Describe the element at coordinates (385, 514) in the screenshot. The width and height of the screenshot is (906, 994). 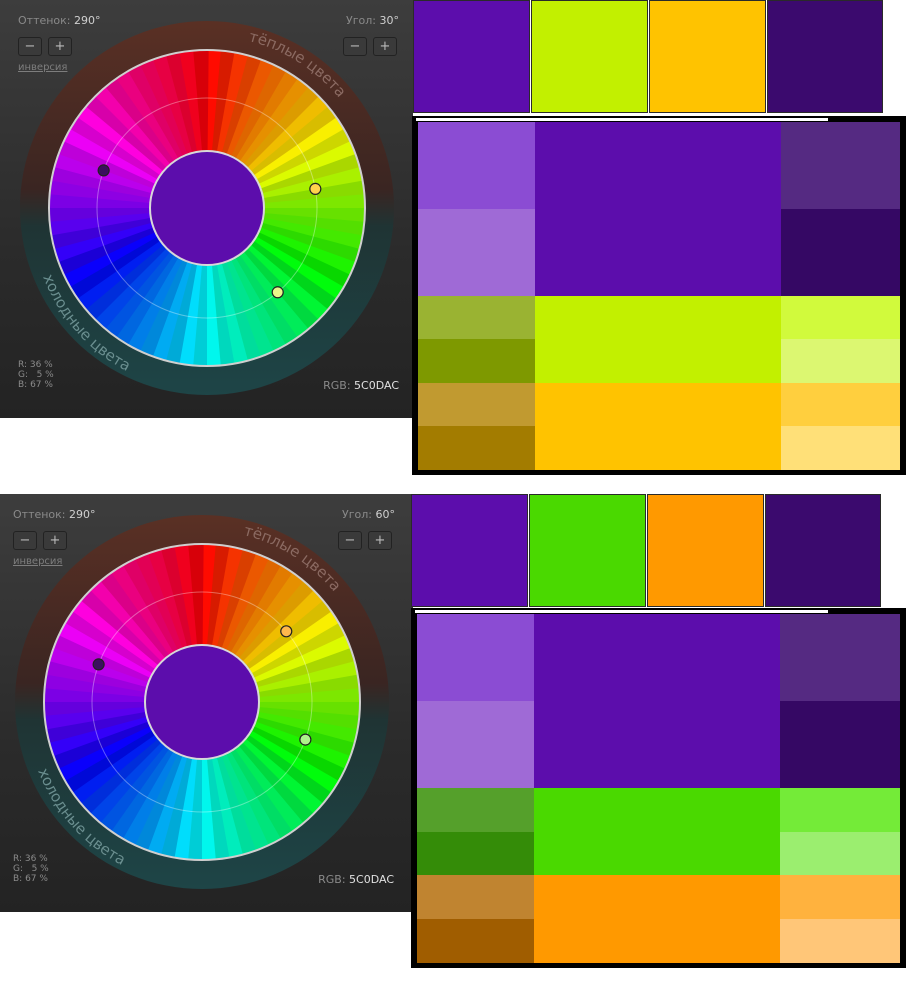
I see `angle-value: 60°` at that location.